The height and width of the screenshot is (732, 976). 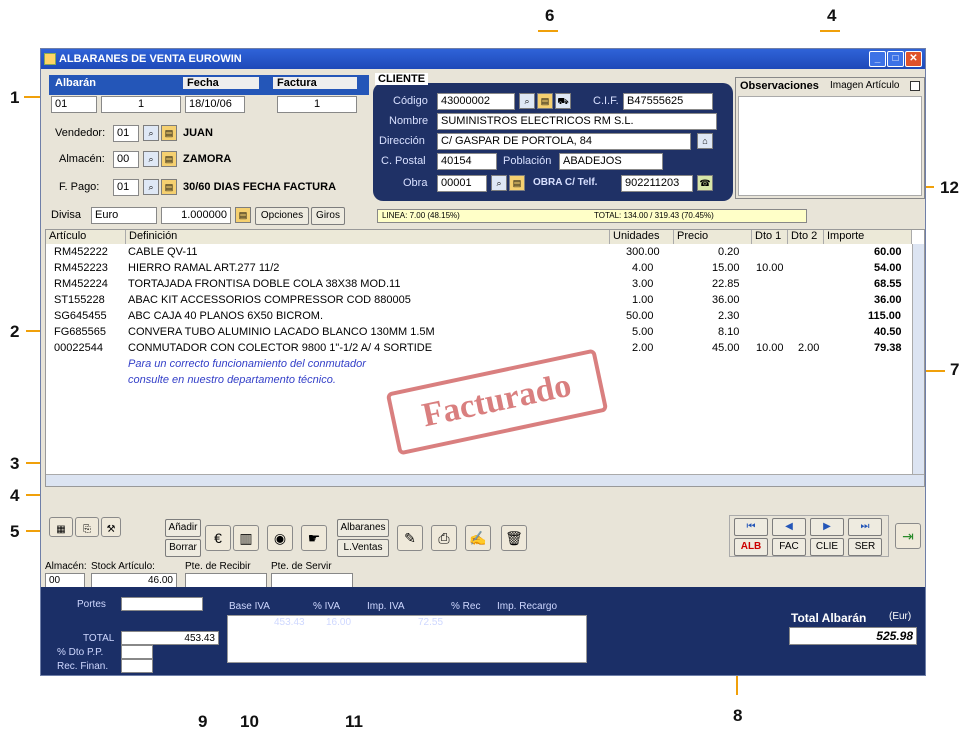 I want to click on fac-button: FAC, so click(x=789, y=547).